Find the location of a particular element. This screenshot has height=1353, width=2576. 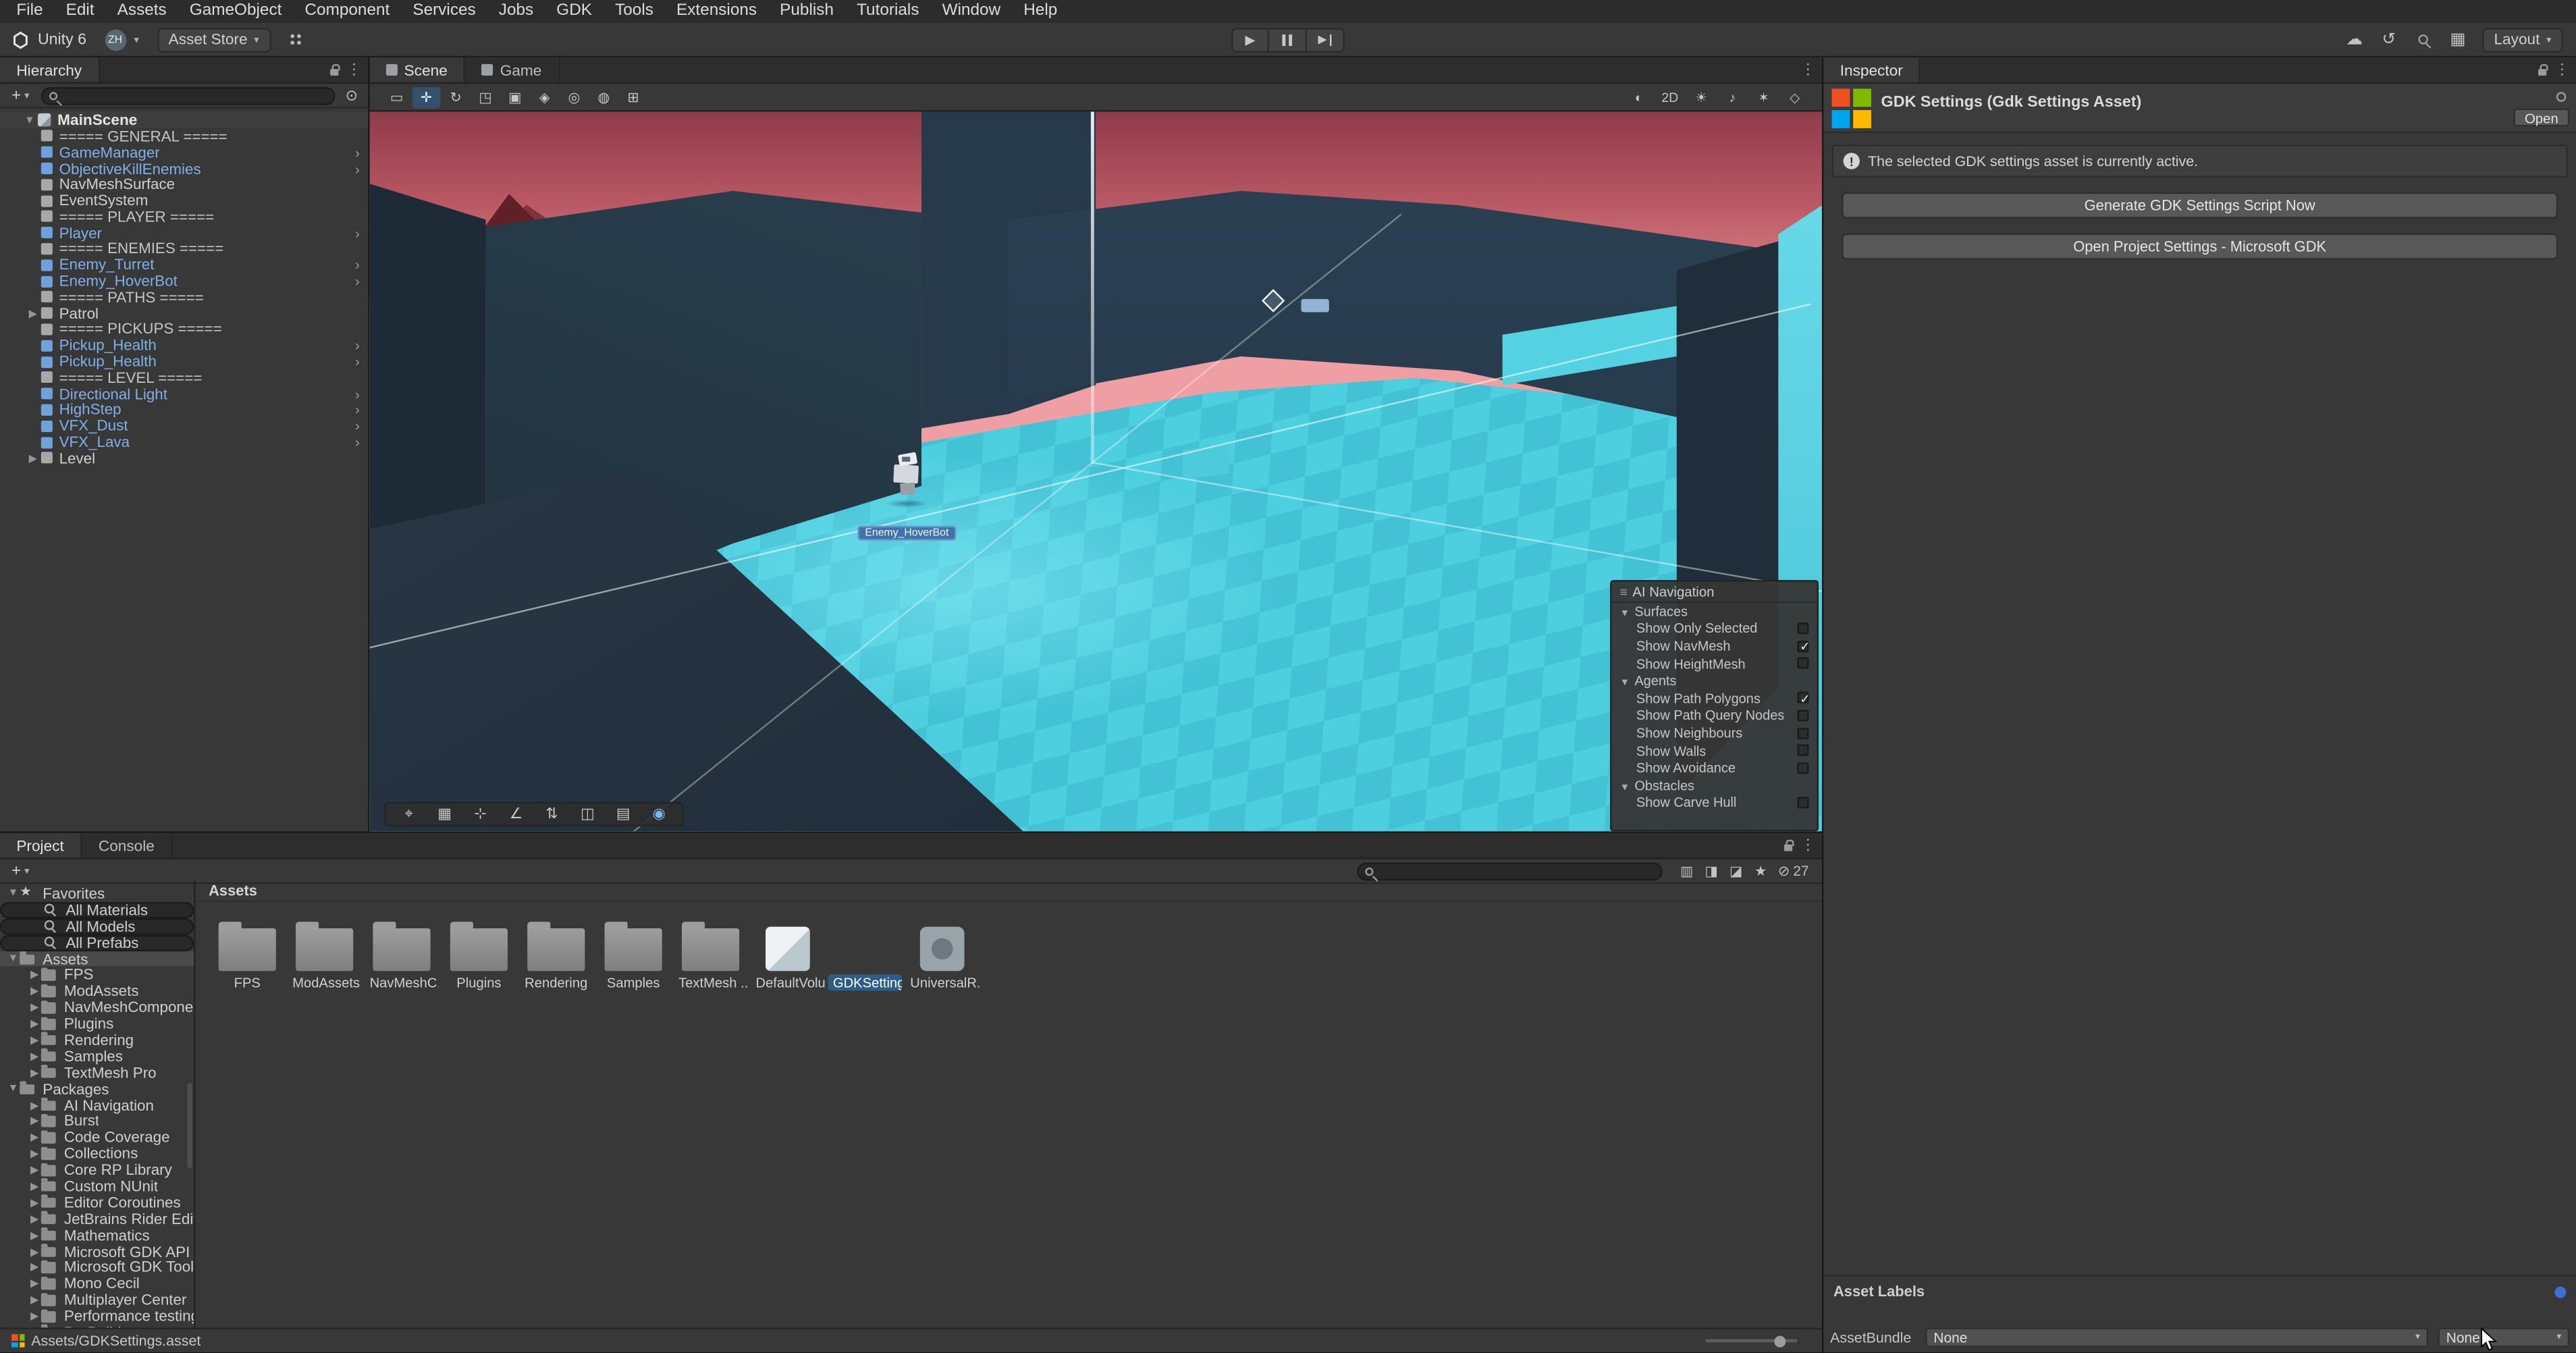

hierarchy-item: GameManager is located at coordinates (184, 152).